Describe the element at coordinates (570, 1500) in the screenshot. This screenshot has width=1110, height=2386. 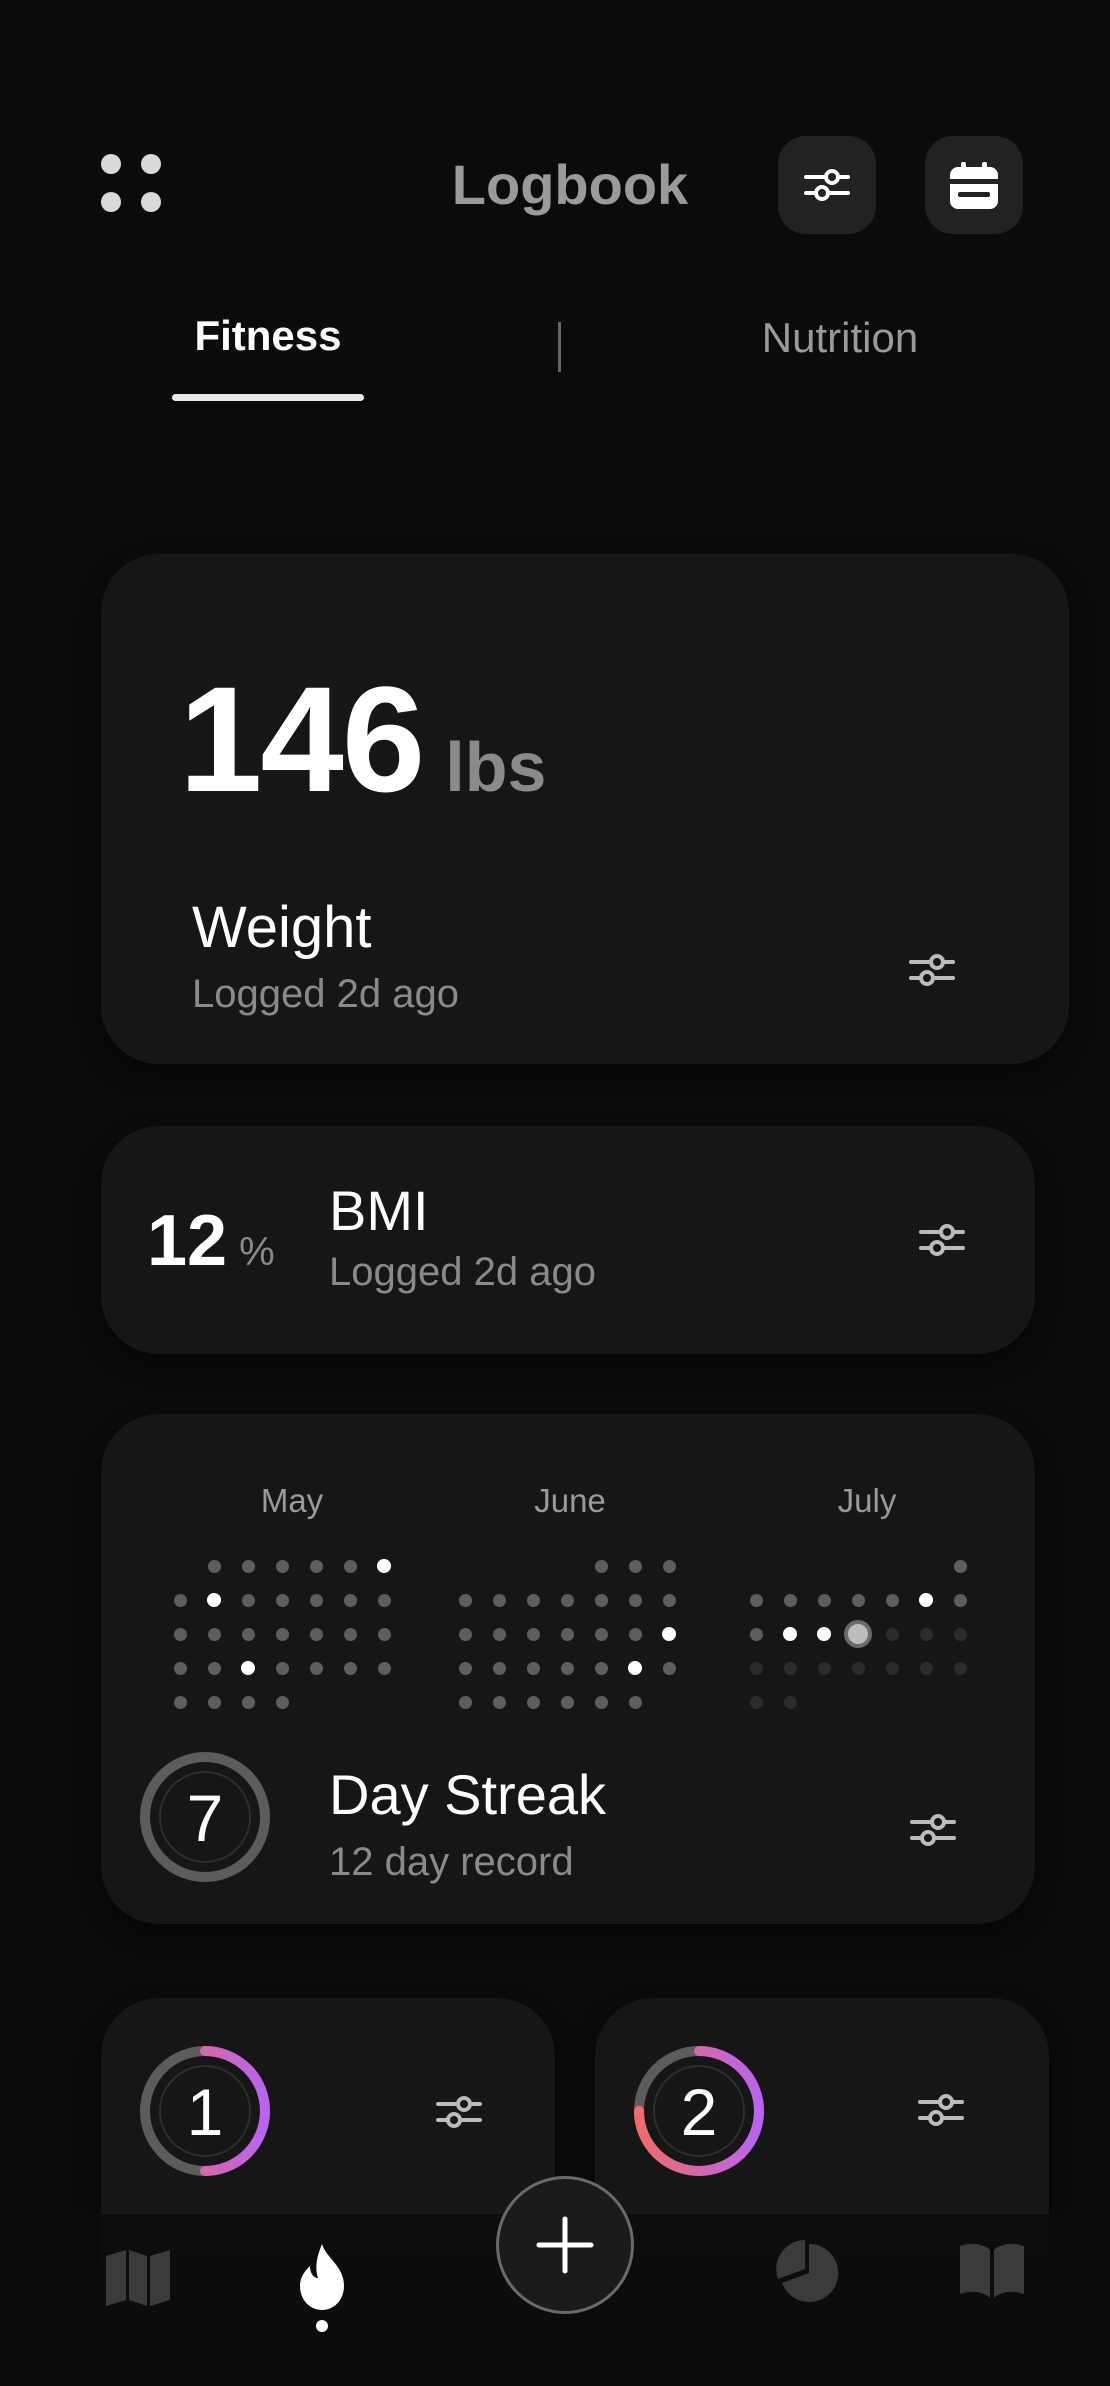
I see `month-label-june: June` at that location.